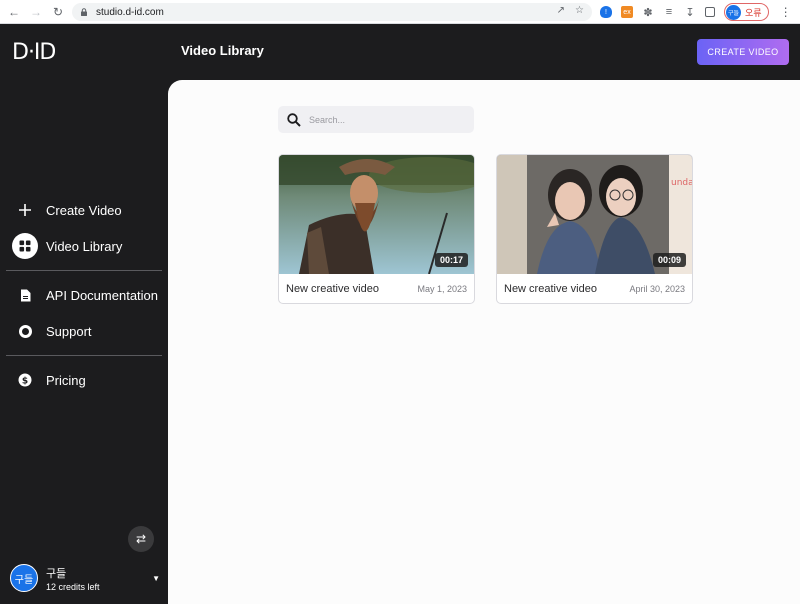 This screenshot has width=800, height=604. I want to click on download-icon: ↧, so click(690, 12).